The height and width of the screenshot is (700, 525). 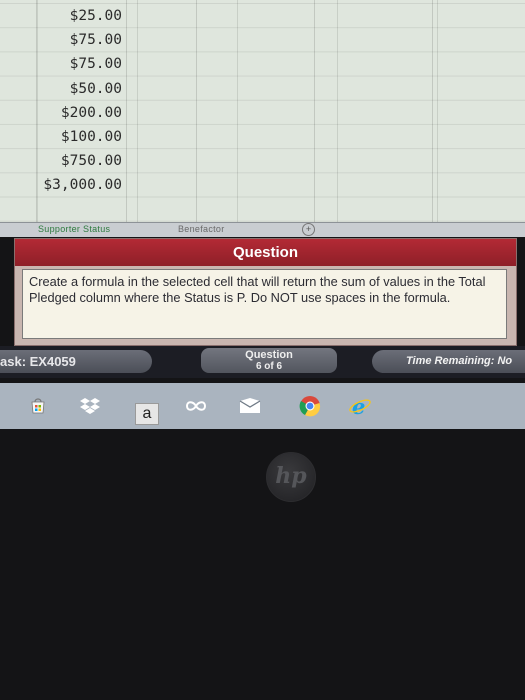 What do you see at coordinates (265, 252) in the screenshot?
I see `question-header: Question` at bounding box center [265, 252].